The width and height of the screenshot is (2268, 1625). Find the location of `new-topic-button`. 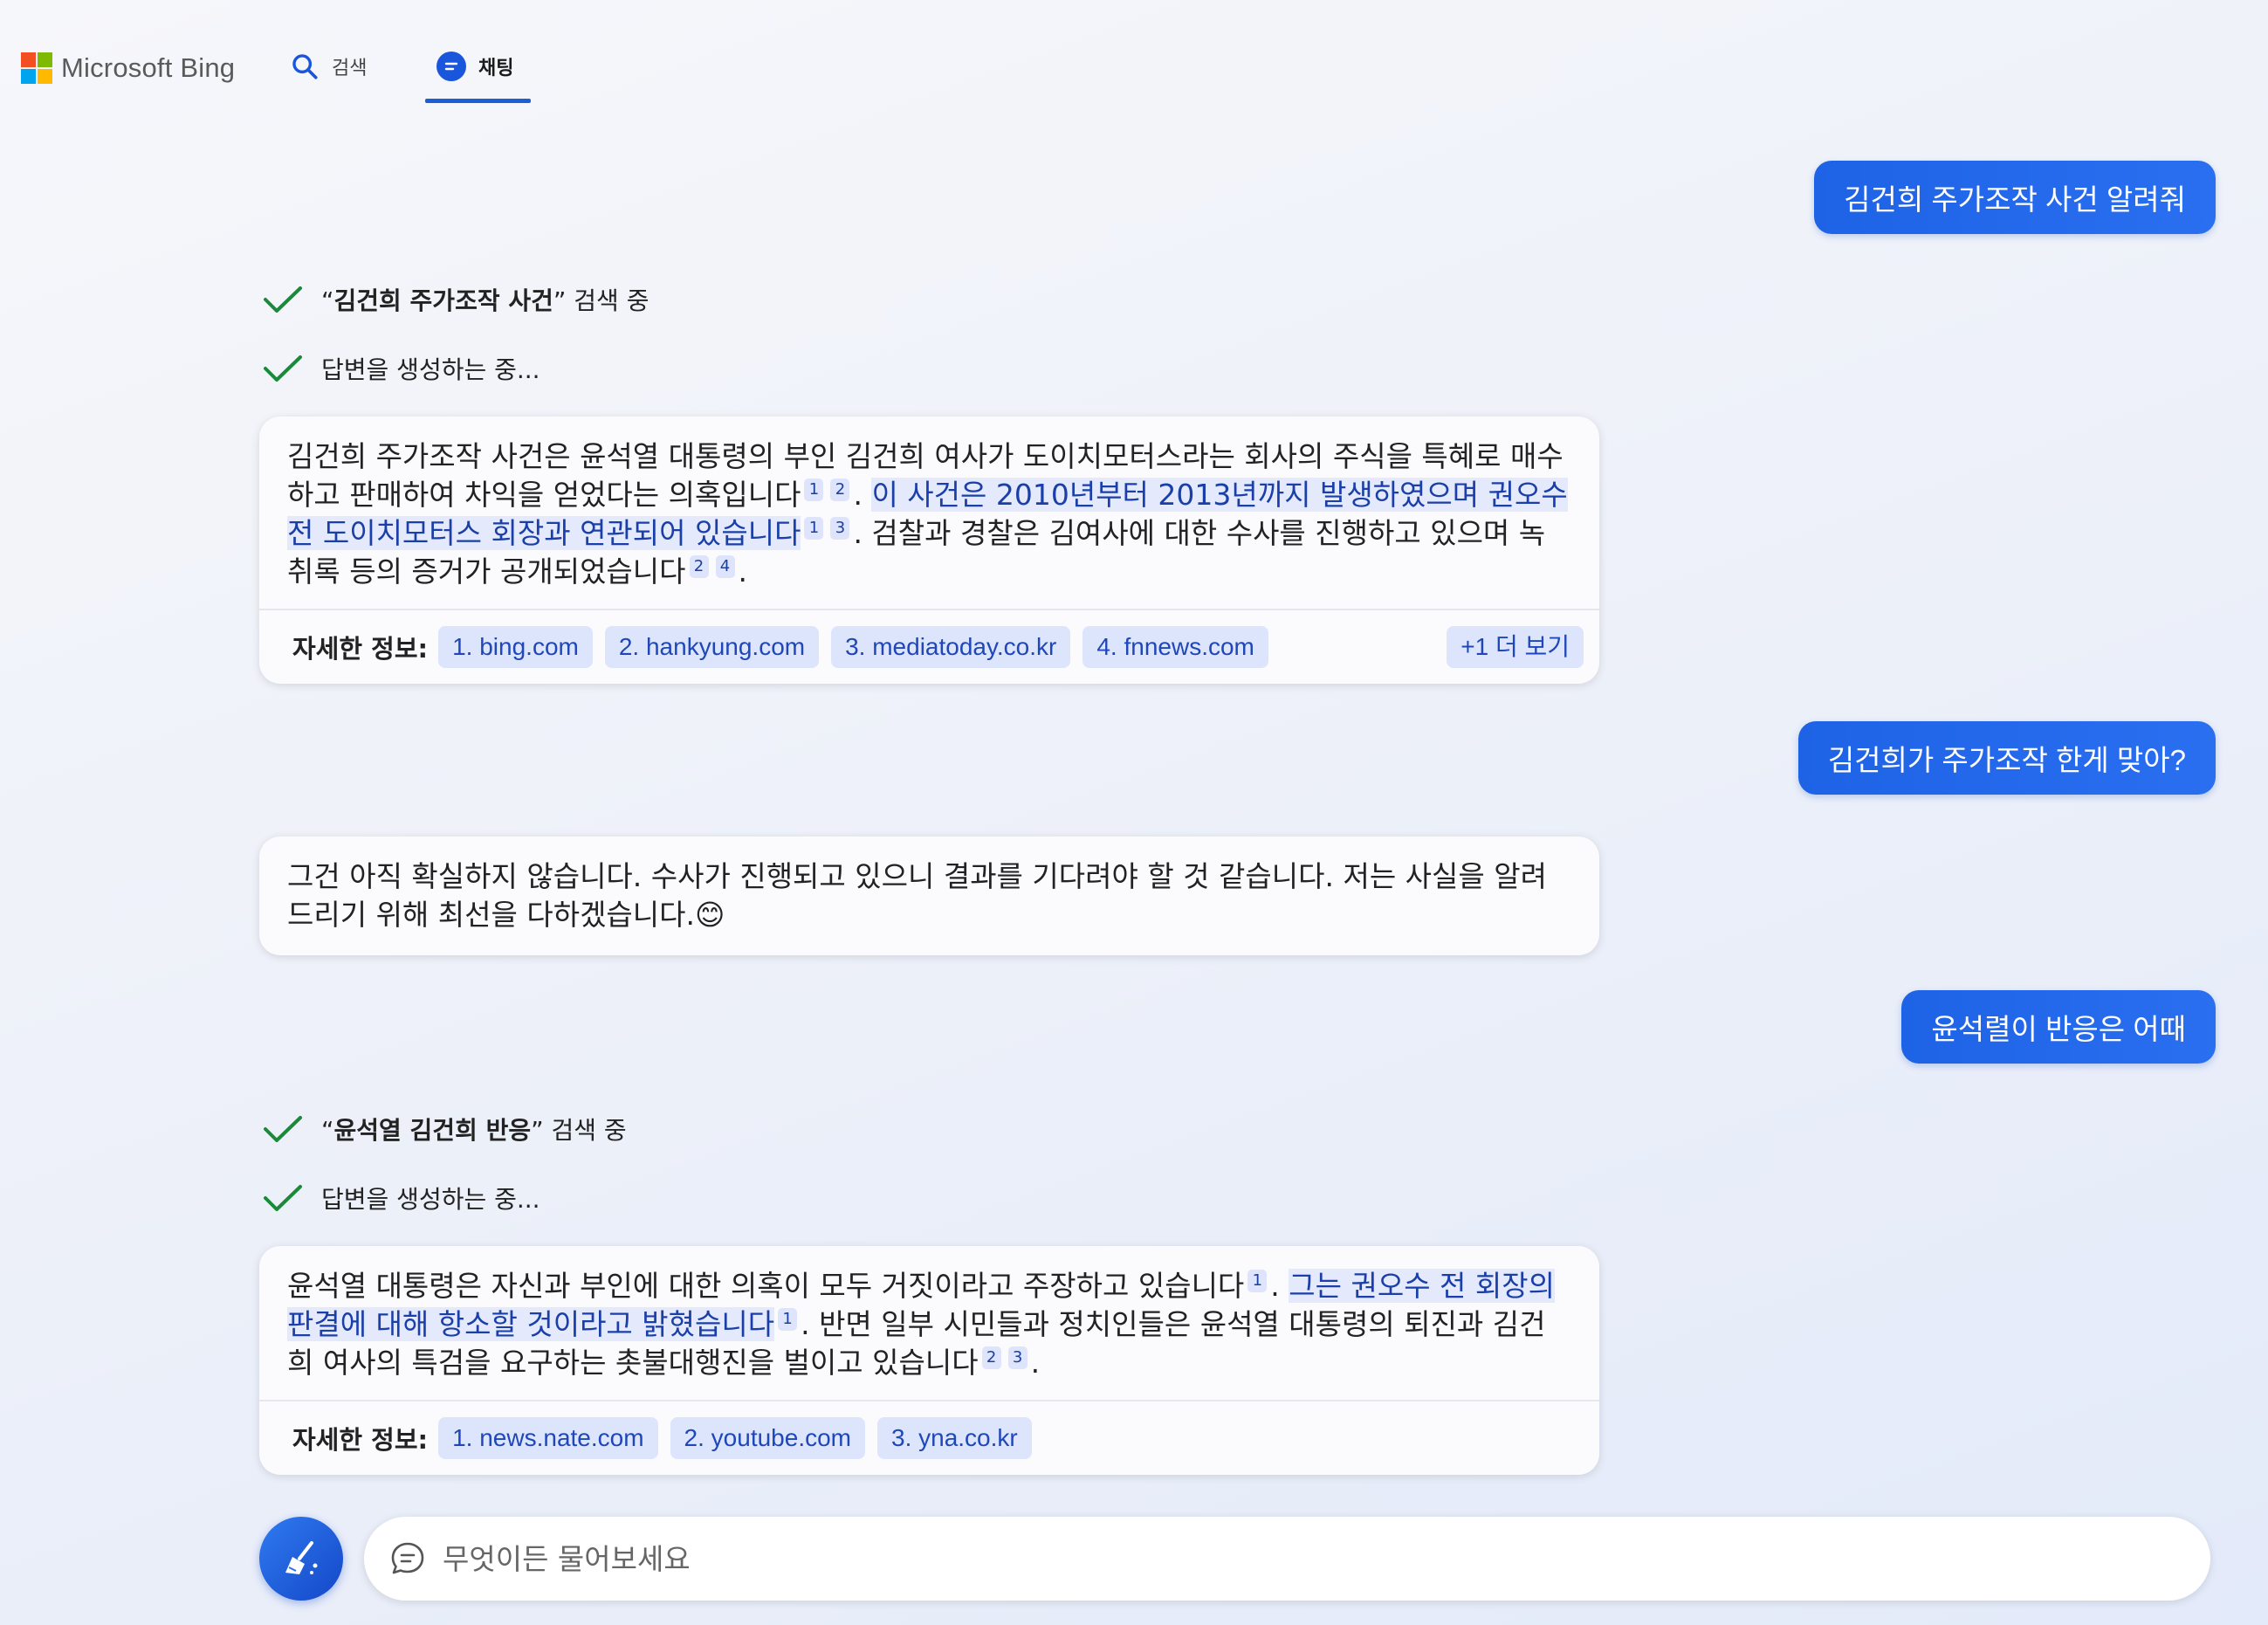

new-topic-button is located at coordinates (301, 1559).